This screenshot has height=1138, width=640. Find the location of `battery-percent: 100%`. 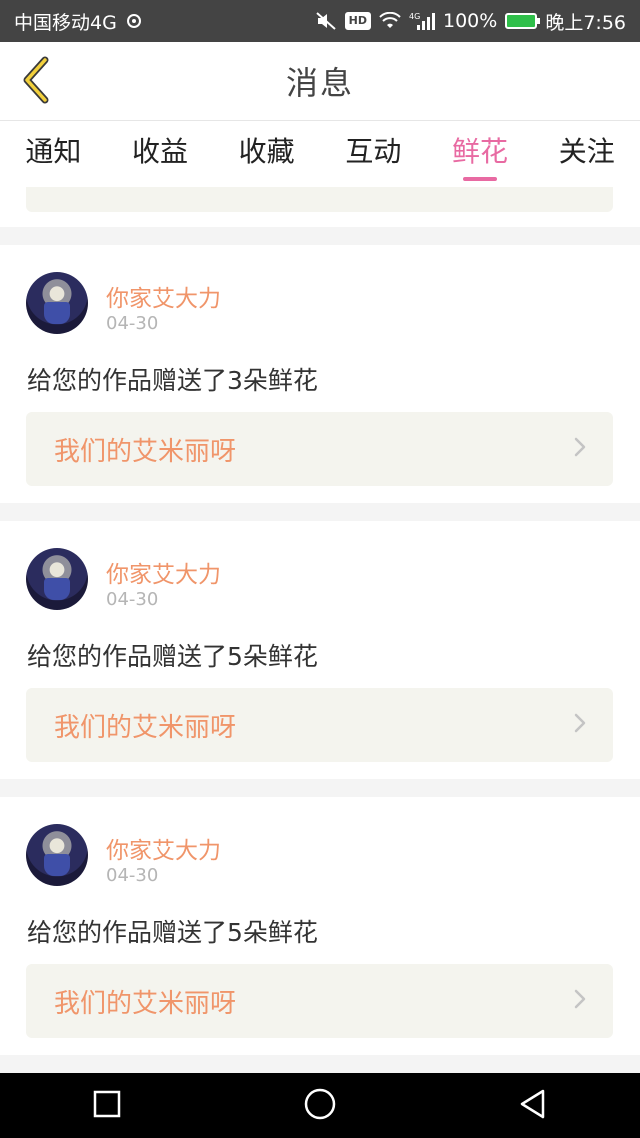

battery-percent: 100% is located at coordinates (470, 21).